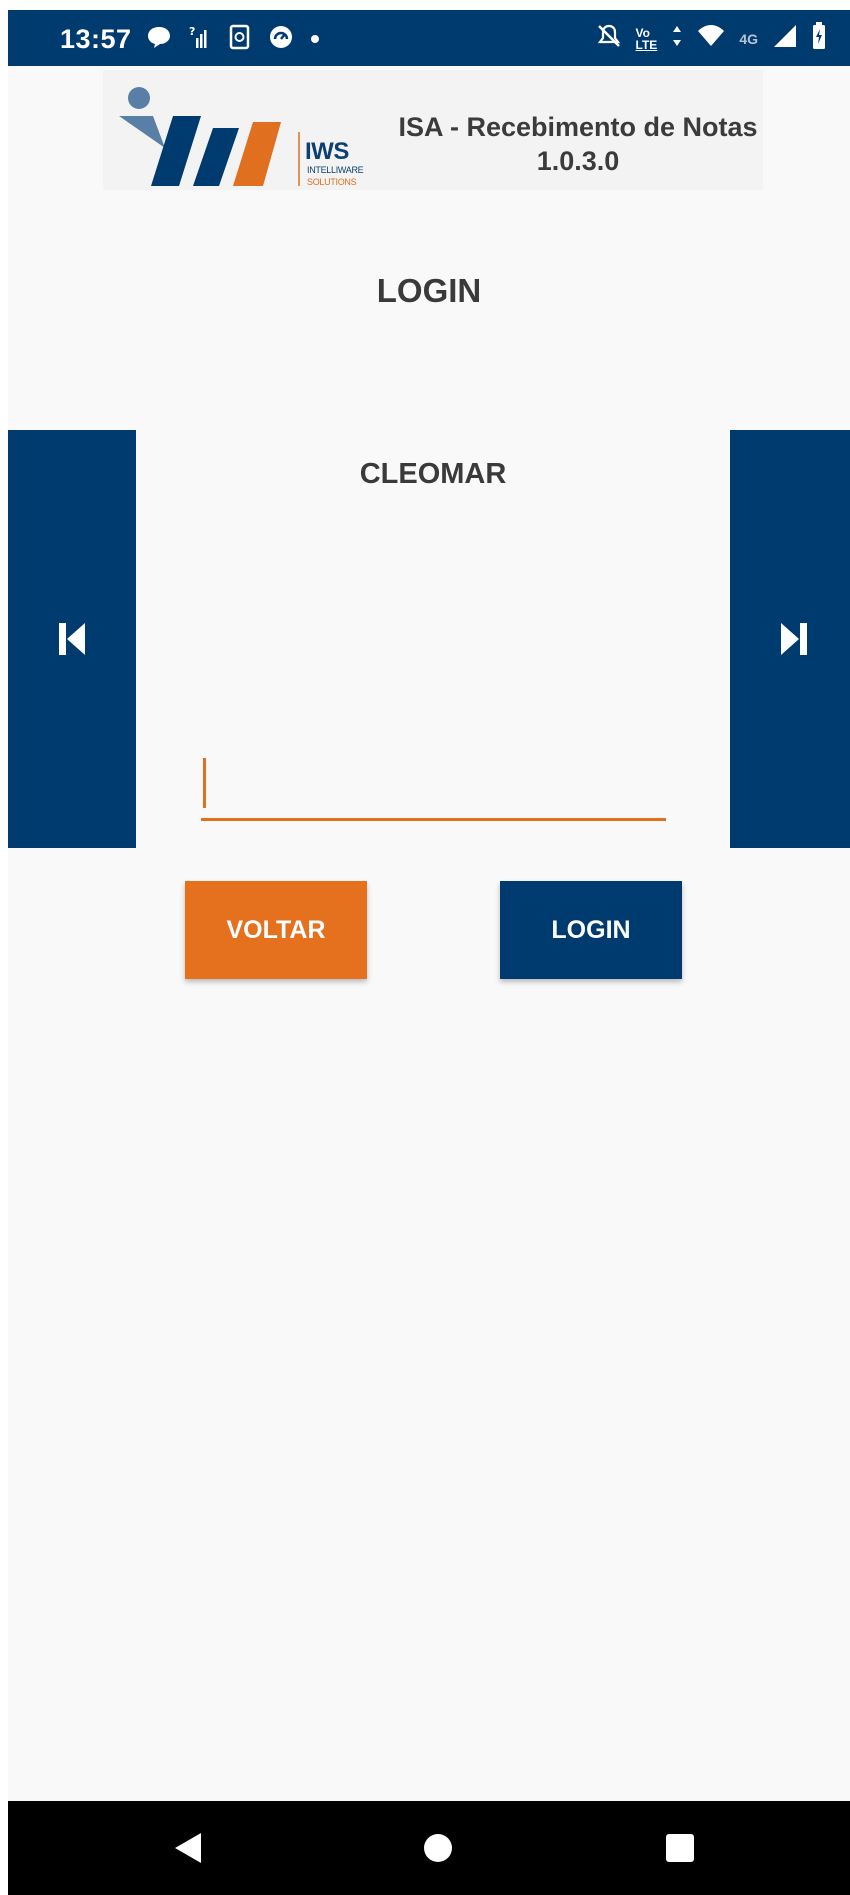  Describe the element at coordinates (204, 783) in the screenshot. I see `text-cursor` at that location.